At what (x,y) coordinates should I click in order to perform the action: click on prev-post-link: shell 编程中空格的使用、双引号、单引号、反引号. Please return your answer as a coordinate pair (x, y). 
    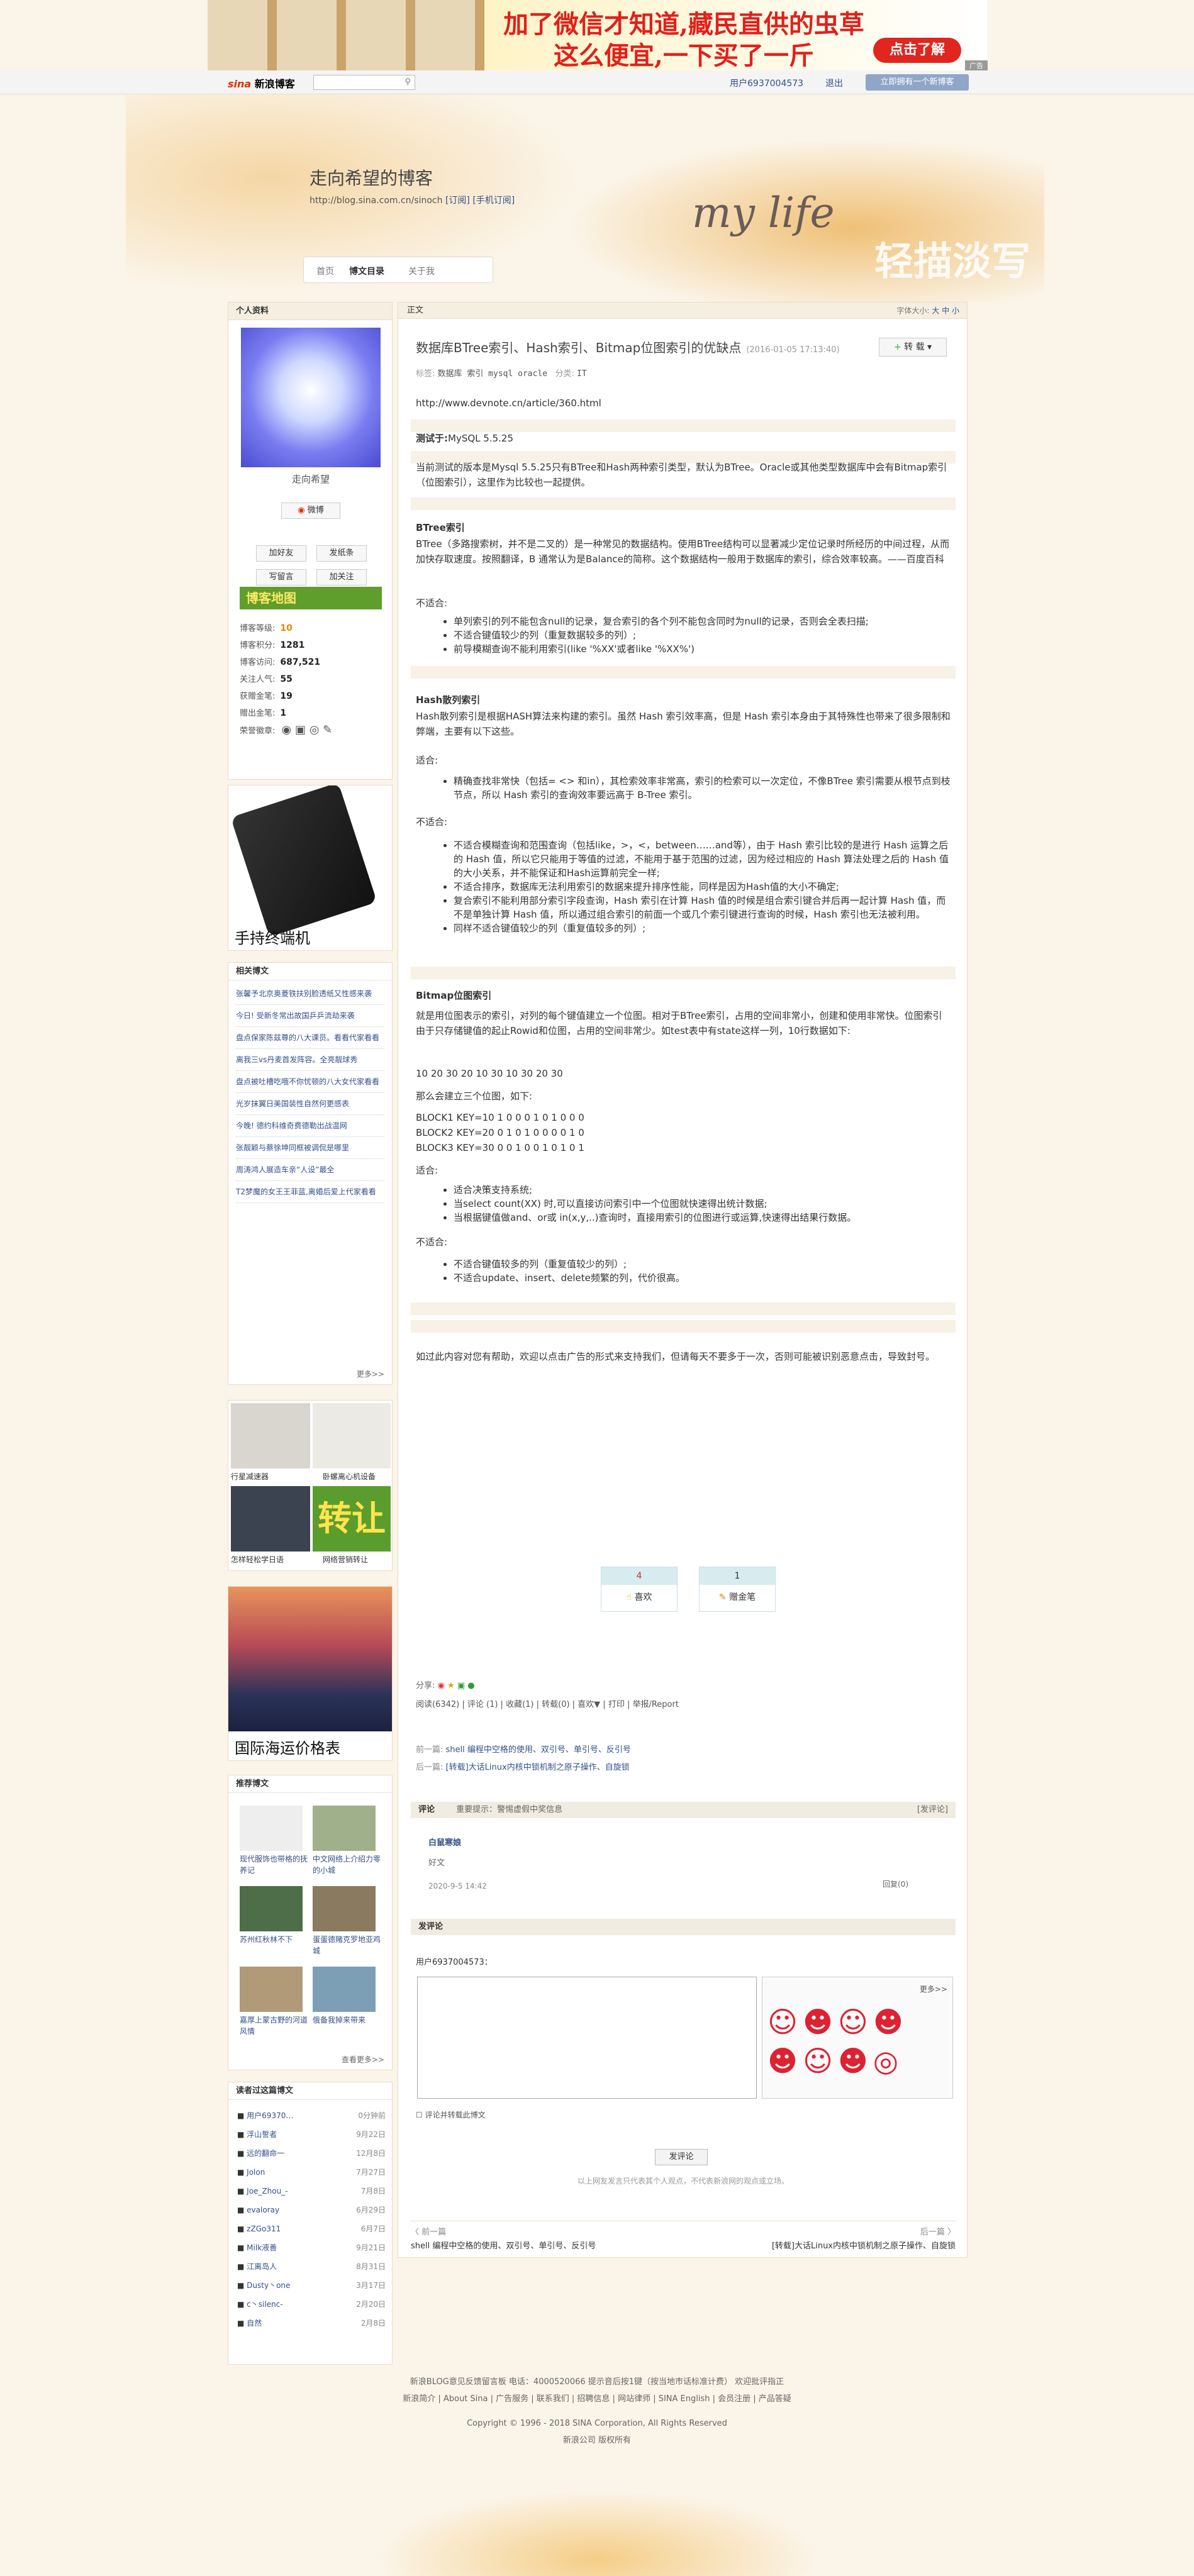
    Looking at the image, I should click on (538, 1750).